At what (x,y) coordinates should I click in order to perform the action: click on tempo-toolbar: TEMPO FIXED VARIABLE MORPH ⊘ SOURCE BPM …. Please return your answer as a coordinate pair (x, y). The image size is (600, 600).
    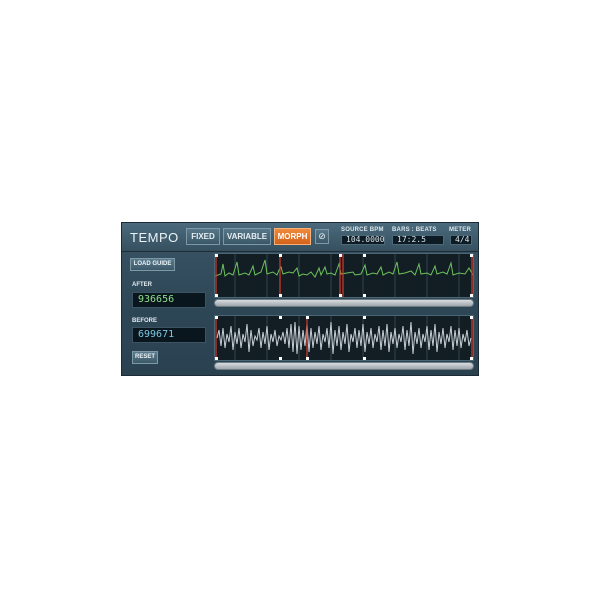
    Looking at the image, I should click on (300, 237).